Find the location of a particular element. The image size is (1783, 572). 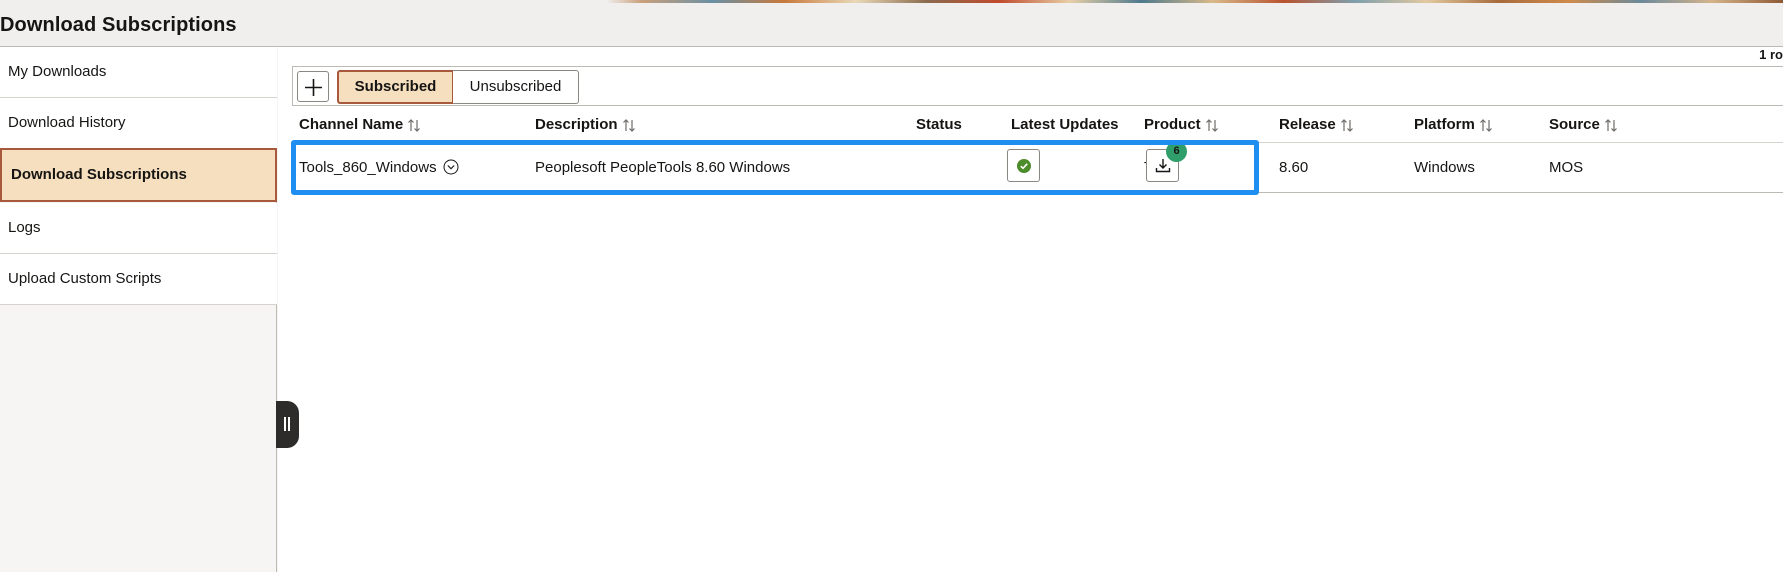

subscribed-toggle: Subscribed is located at coordinates (395, 87).